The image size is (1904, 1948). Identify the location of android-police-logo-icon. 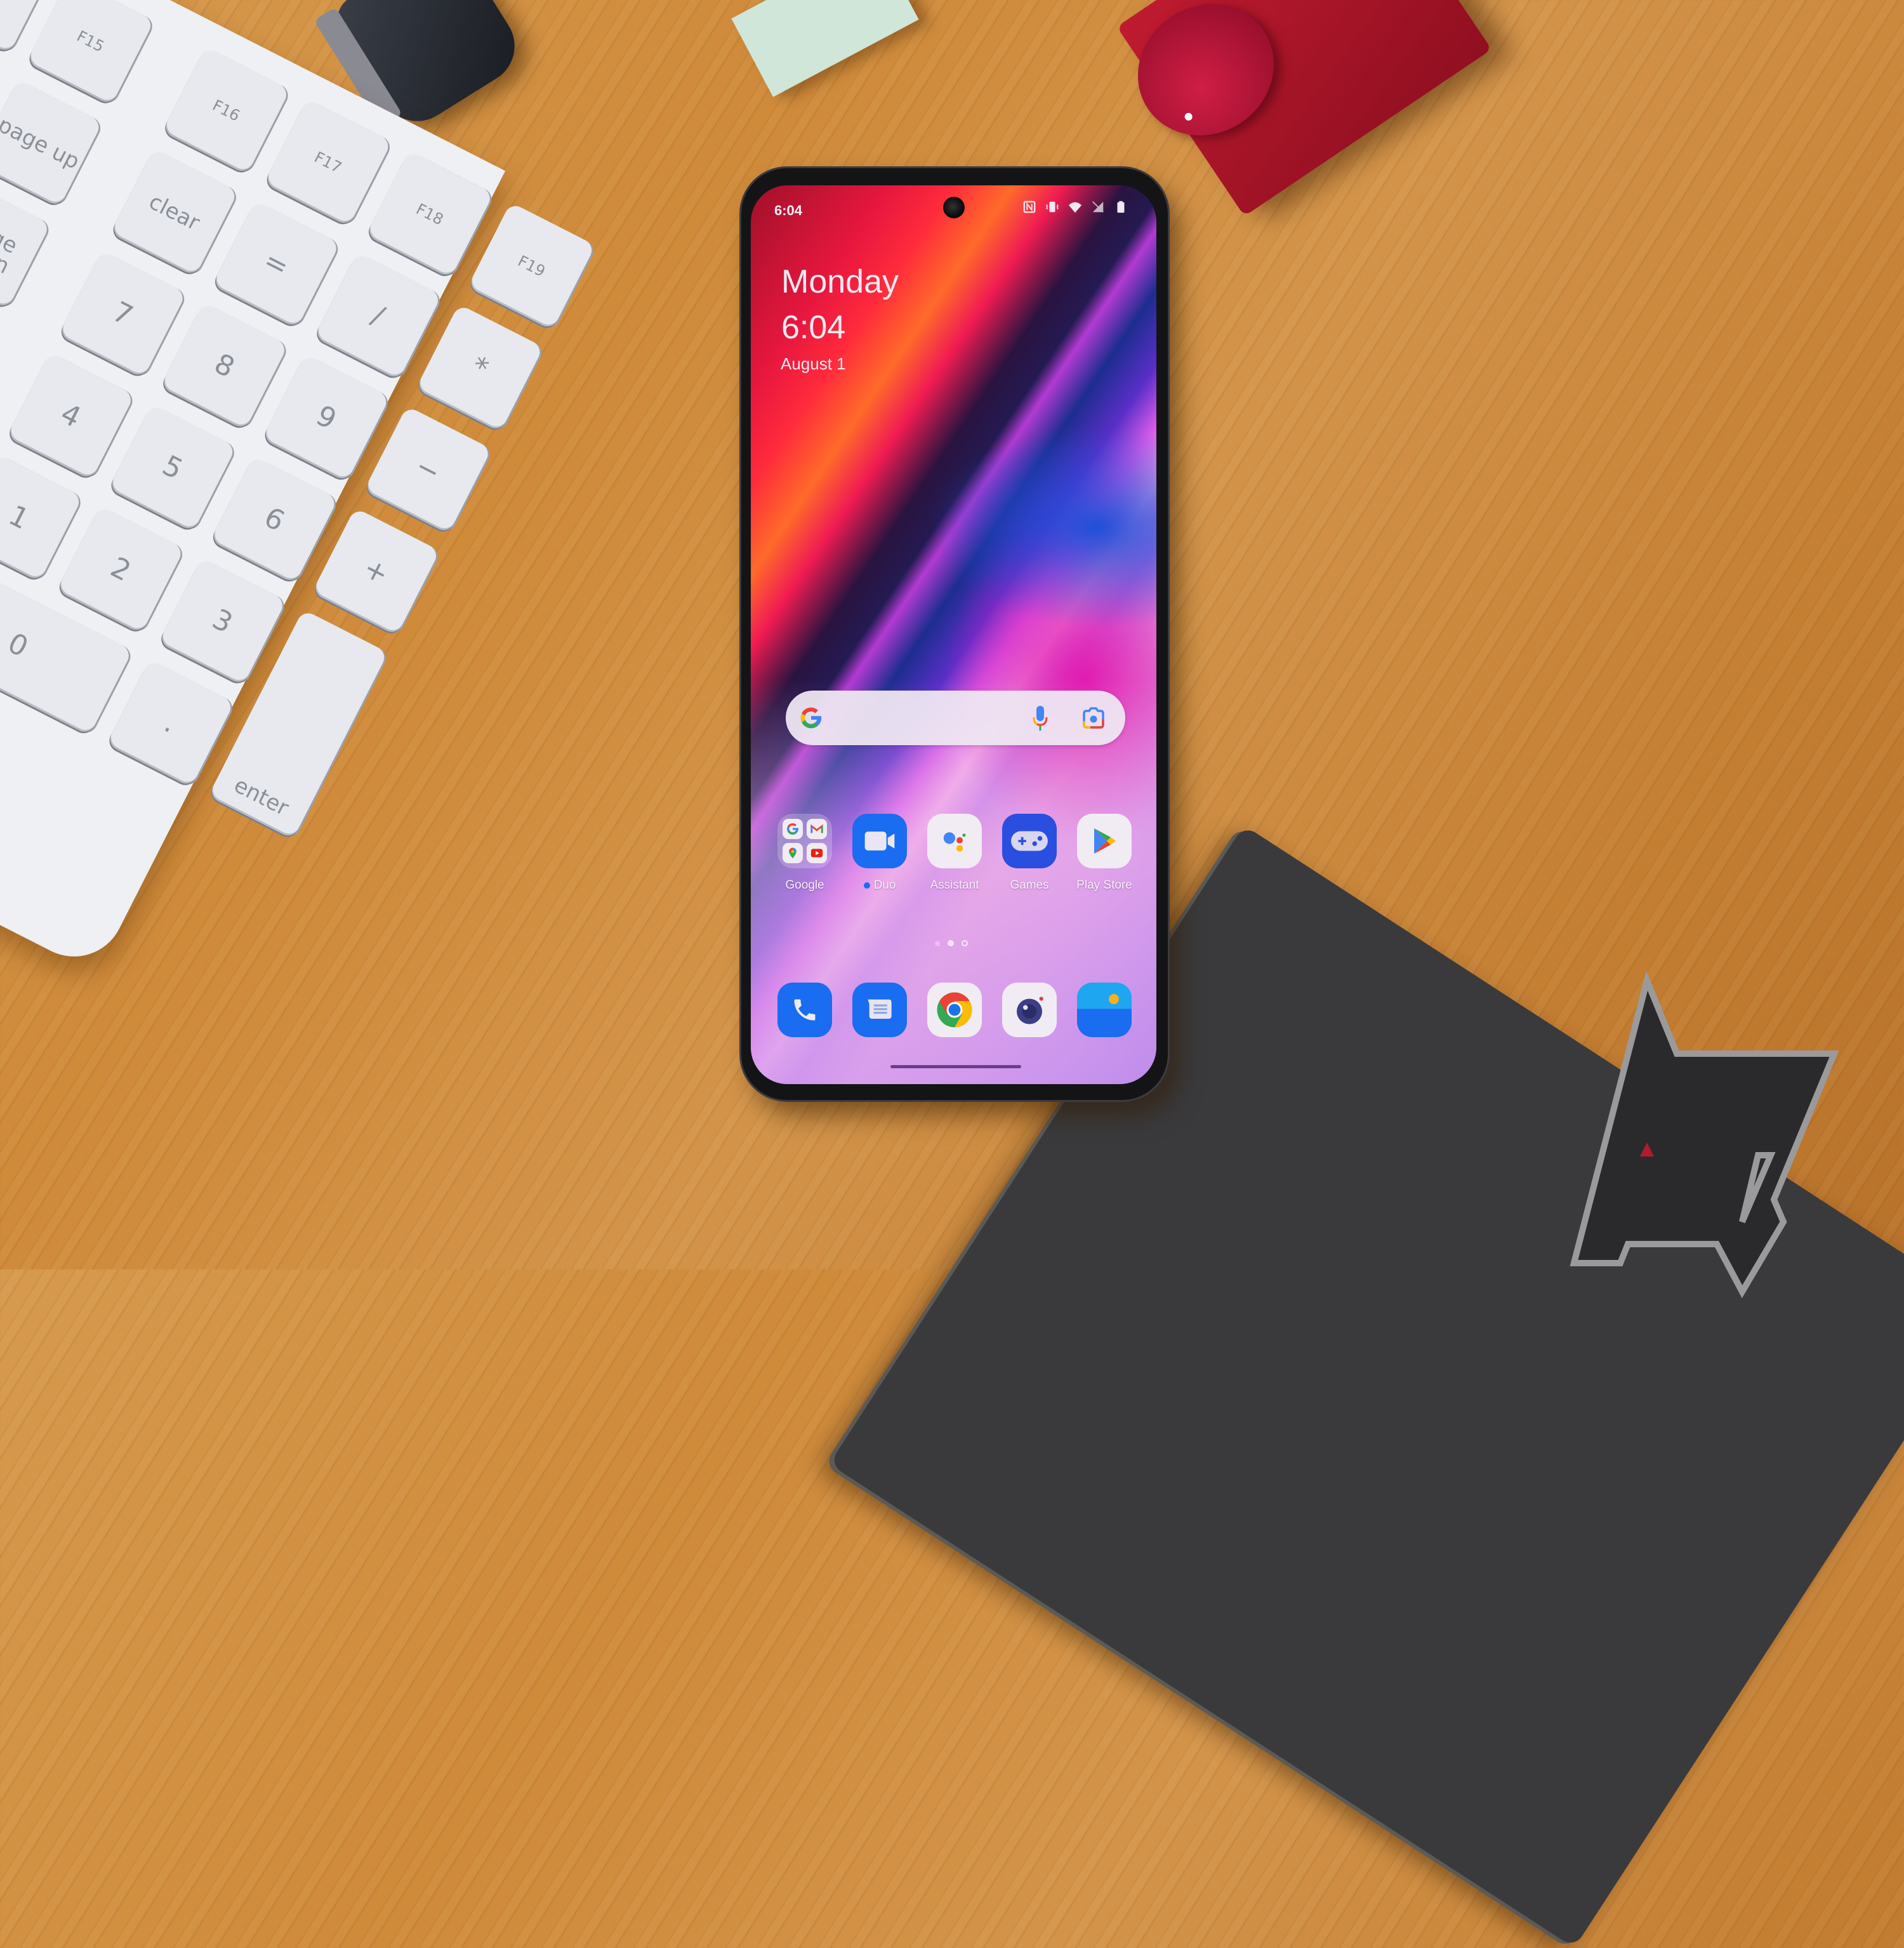
(1705, 1135).